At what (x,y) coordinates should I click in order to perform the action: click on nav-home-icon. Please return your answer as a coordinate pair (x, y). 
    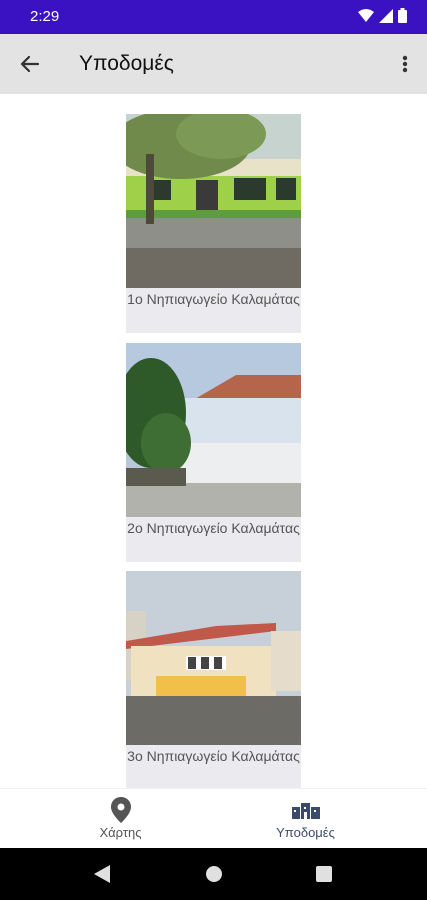
    Looking at the image, I should click on (214, 874).